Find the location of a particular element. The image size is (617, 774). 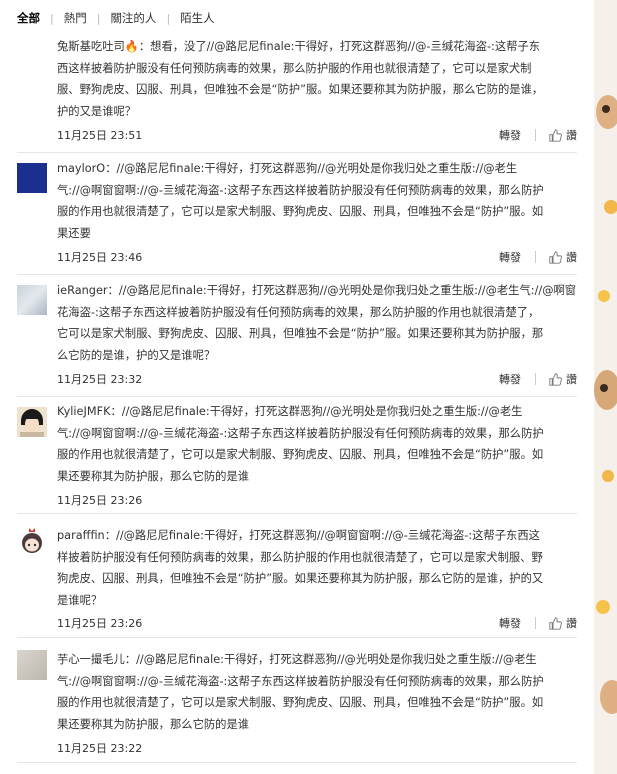

comment-footer: 11月25日 23:22 is located at coordinates (317, 748).